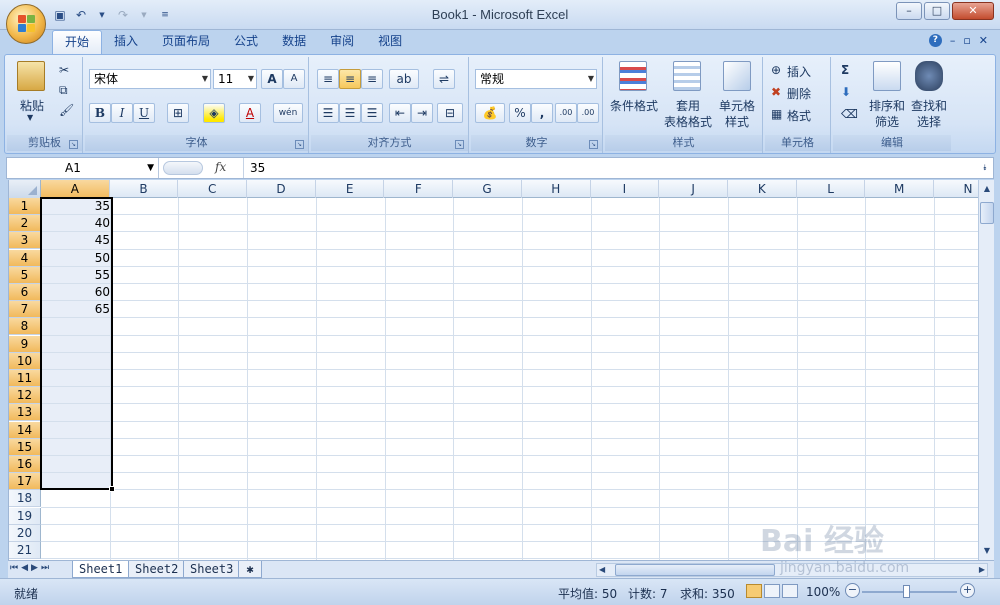  I want to click on cell-styles-label-1: 单元格, so click(737, 105).